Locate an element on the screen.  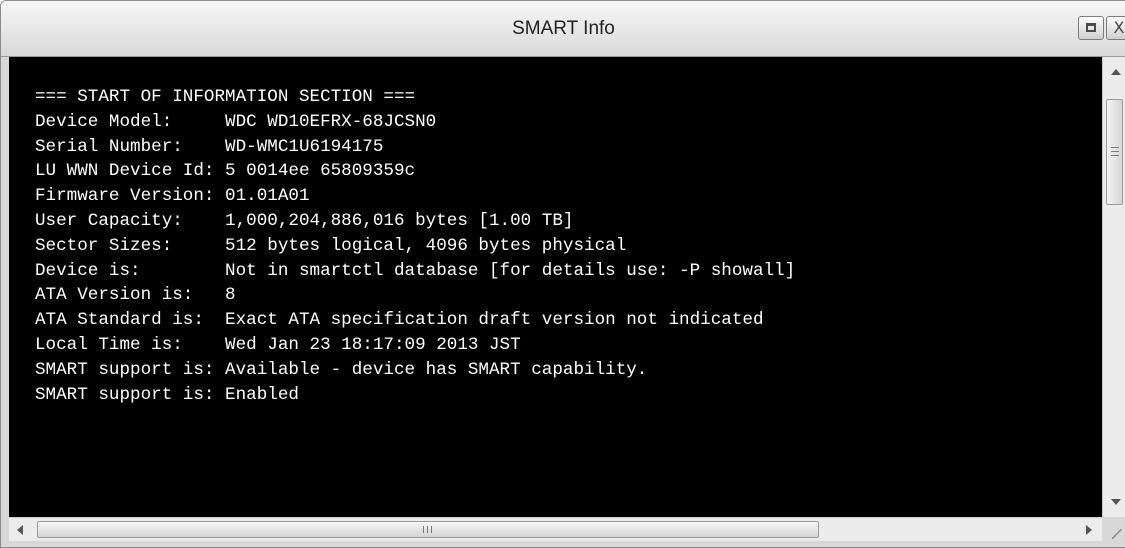
resize-grip-icon is located at coordinates (1113, 532).